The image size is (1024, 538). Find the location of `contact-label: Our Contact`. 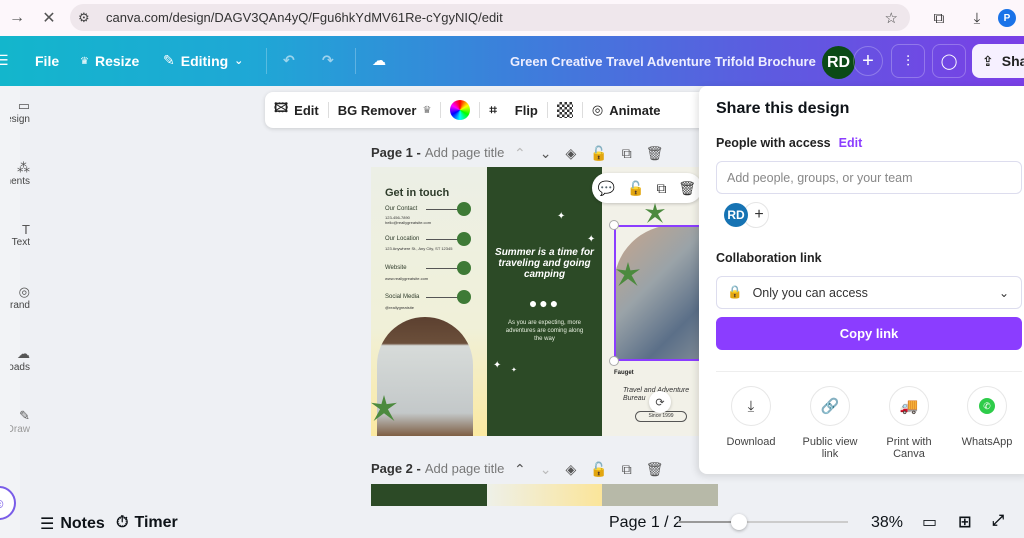

contact-label: Our Contact is located at coordinates (401, 209).